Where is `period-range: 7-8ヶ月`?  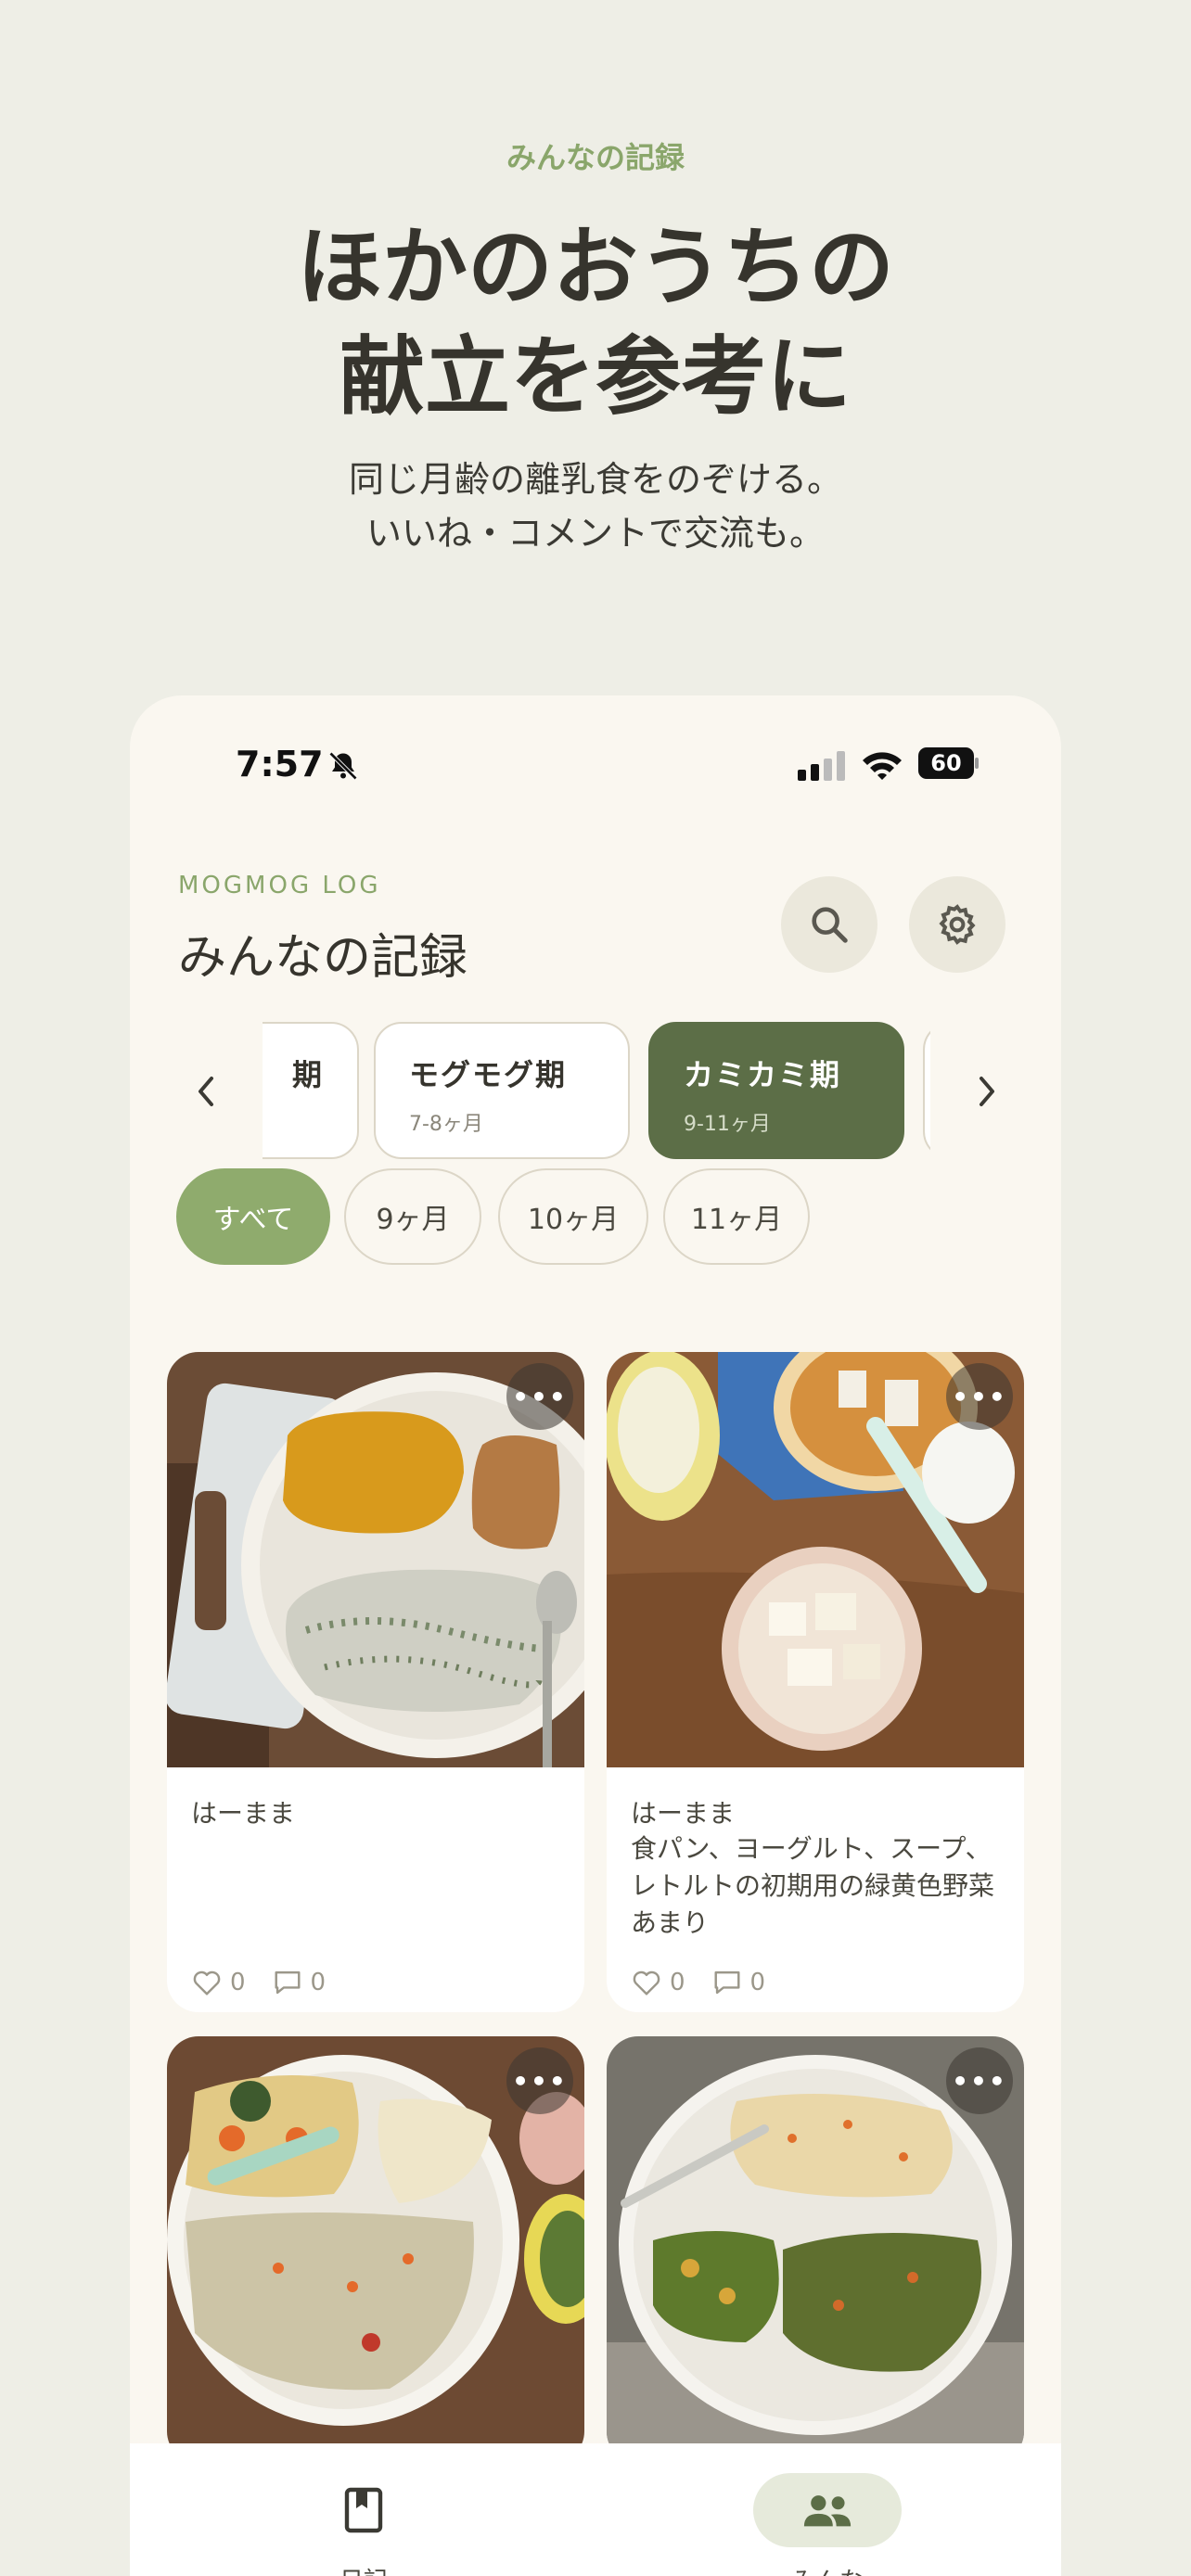 period-range: 7-8ヶ月 is located at coordinates (446, 1124).